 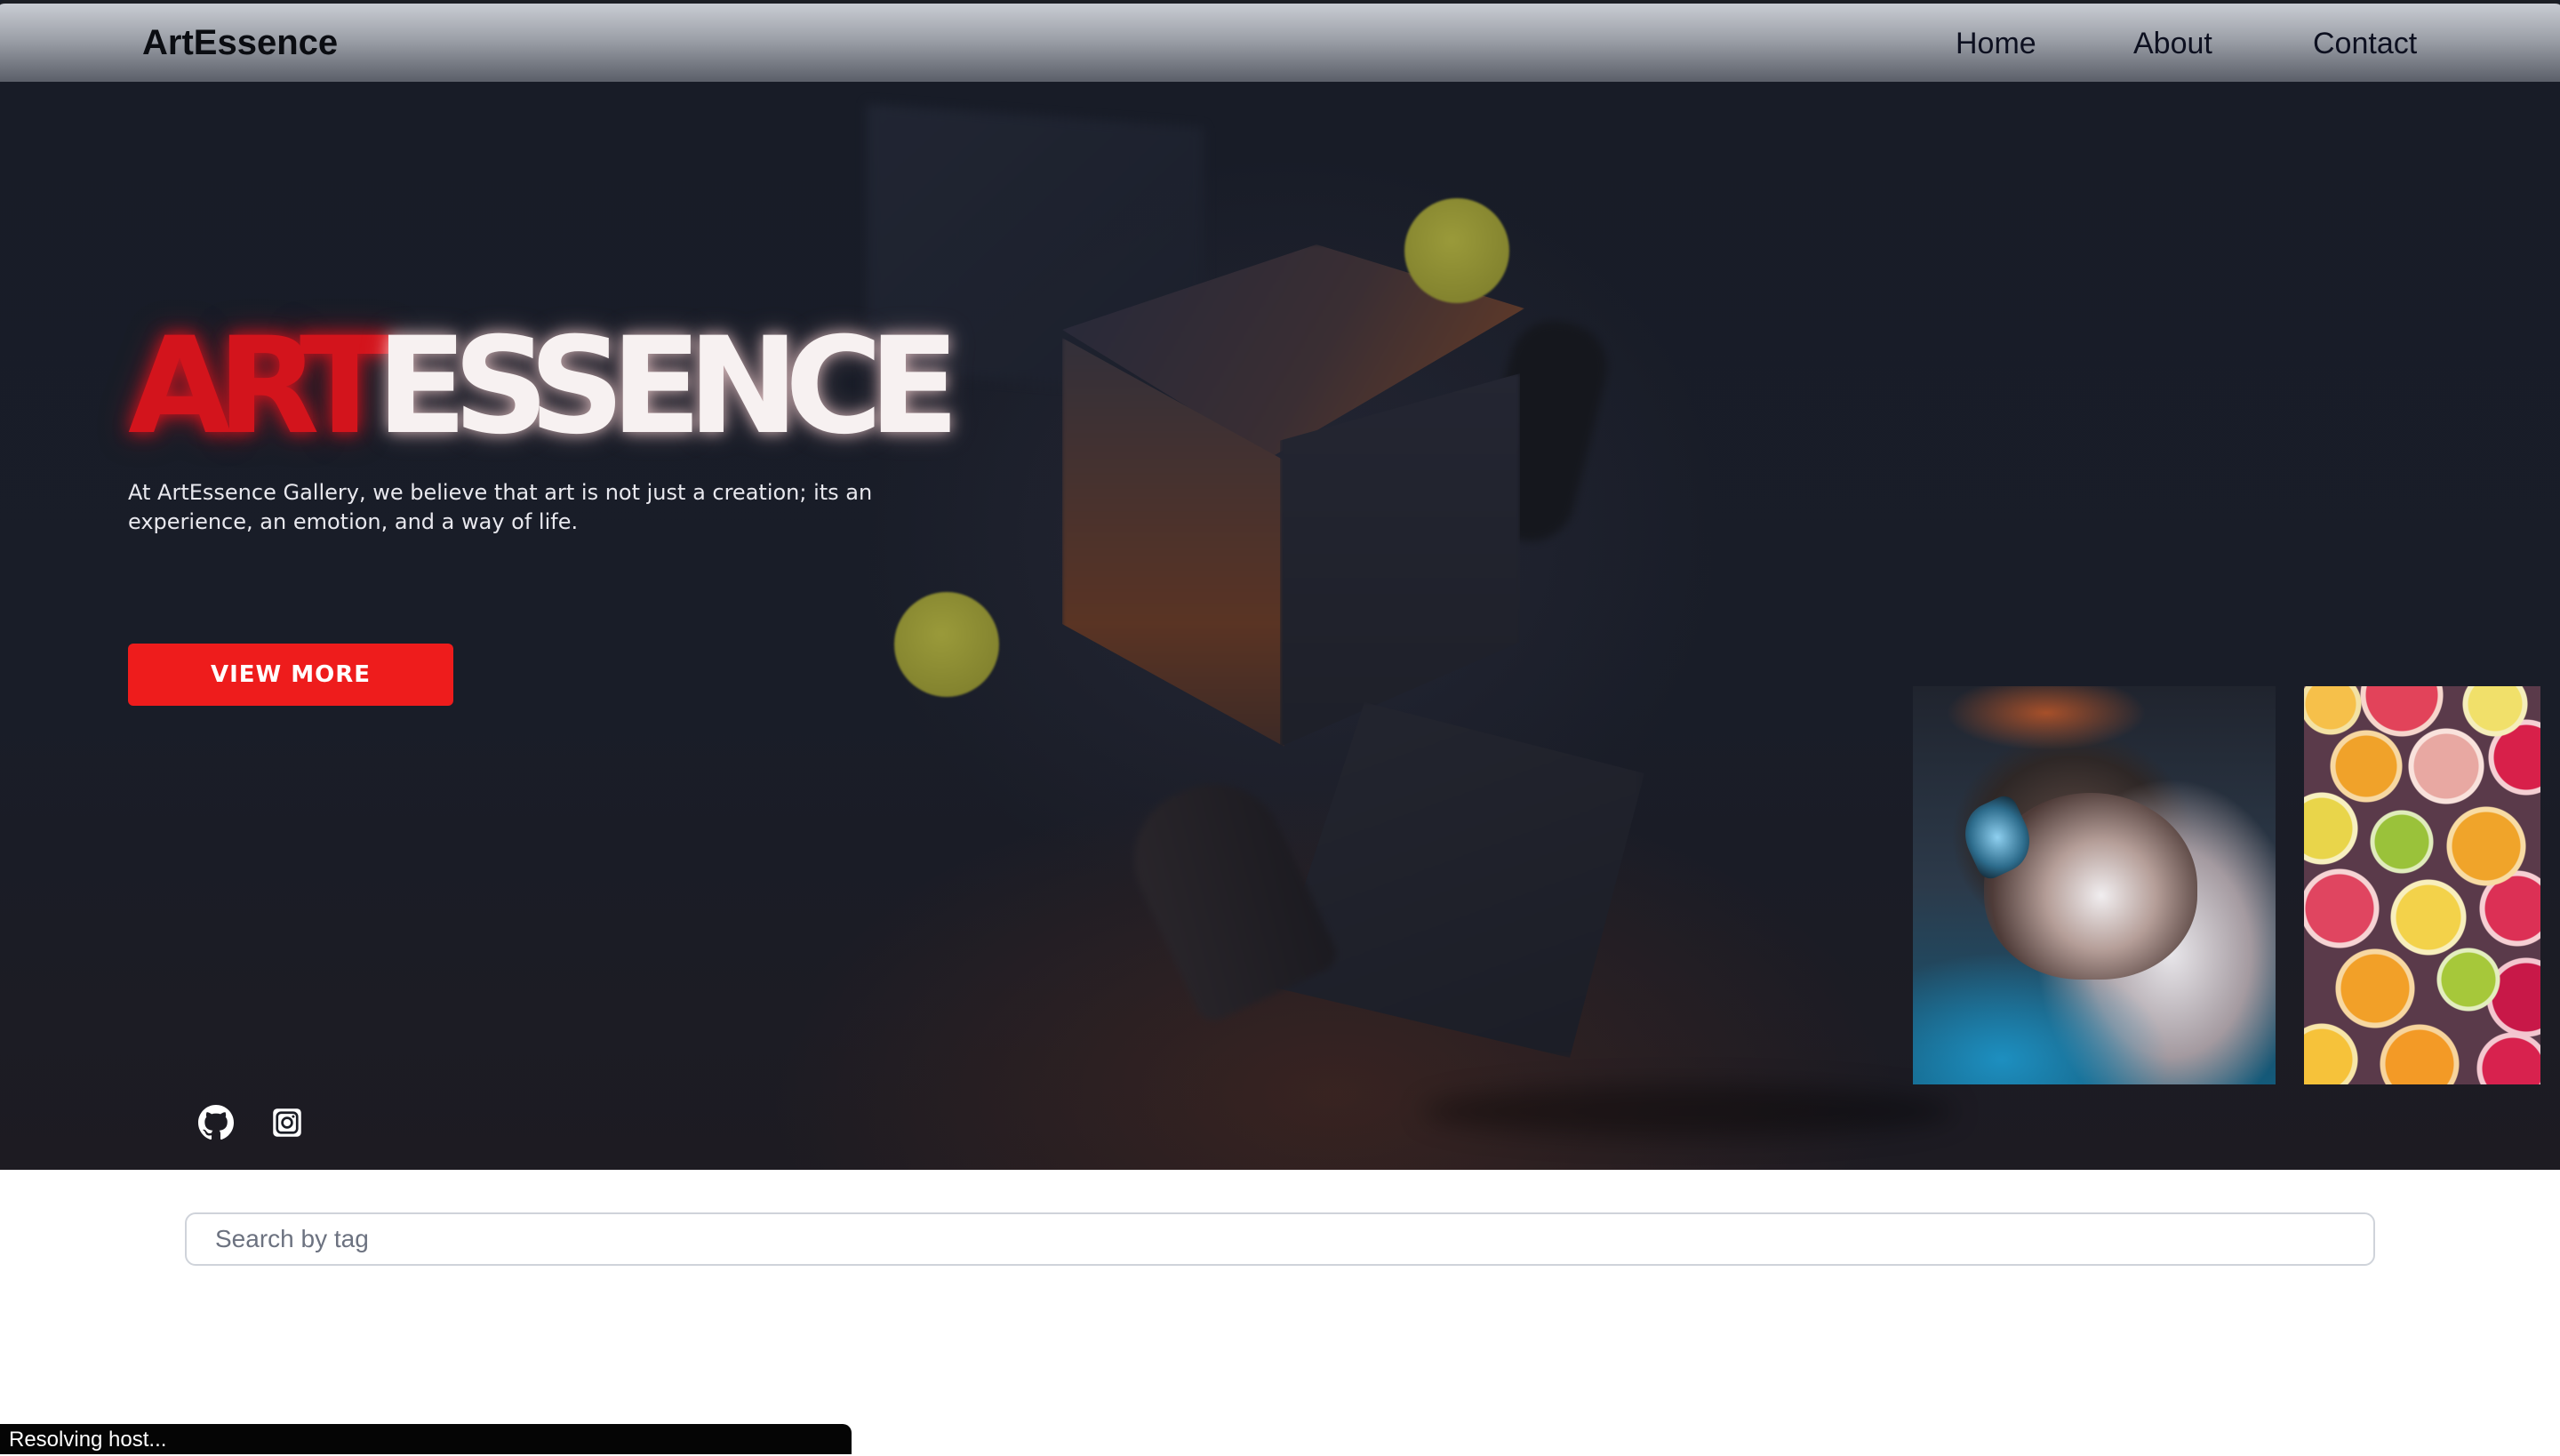 I want to click on gallery-thumbnail-fruit, so click(x=2422, y=885).